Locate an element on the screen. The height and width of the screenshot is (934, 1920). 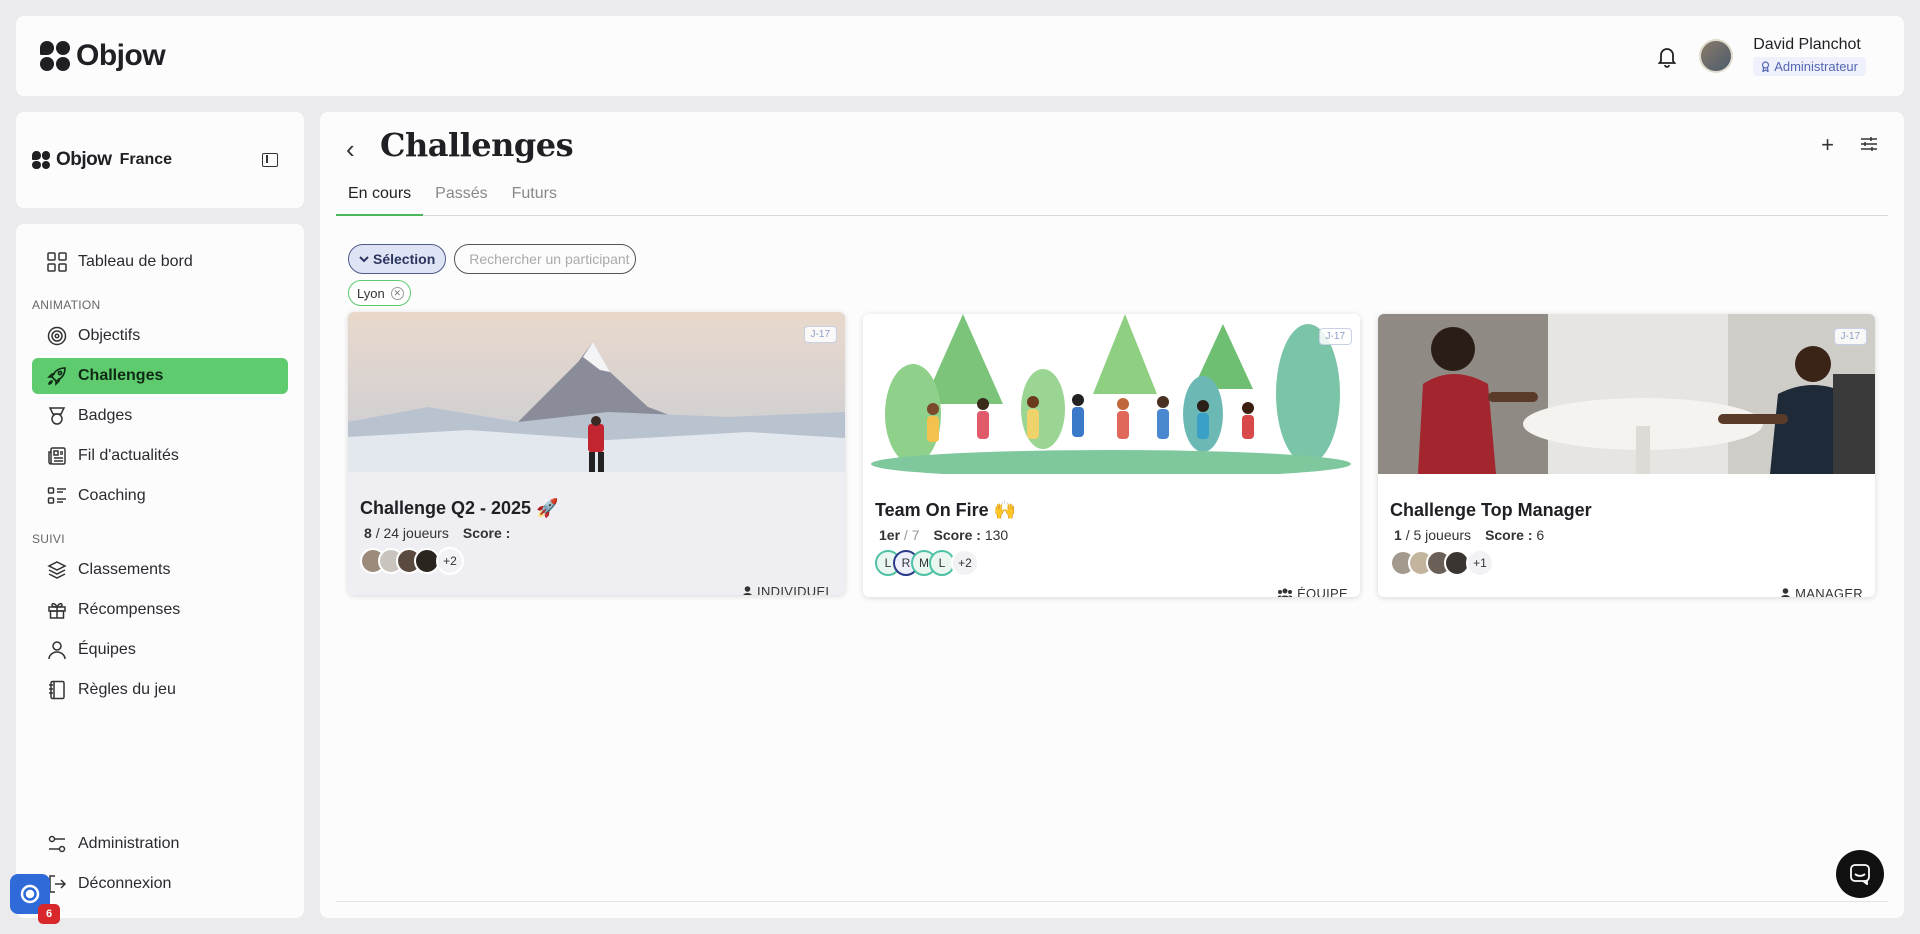
sidebar-item-objectifs: Objectifs is located at coordinates (160, 336).